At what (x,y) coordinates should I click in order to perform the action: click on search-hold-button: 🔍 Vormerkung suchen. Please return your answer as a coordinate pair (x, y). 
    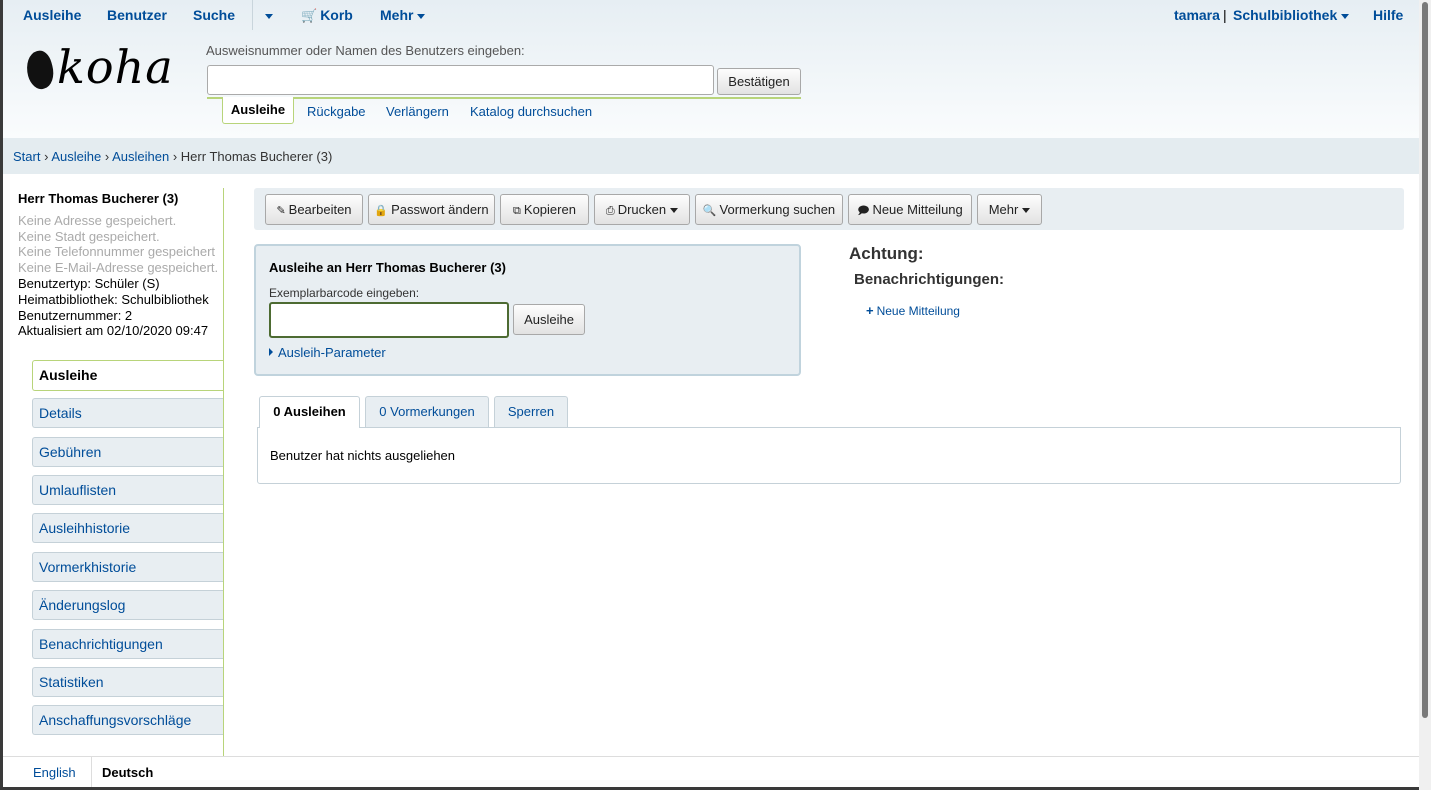
    Looking at the image, I should click on (769, 209).